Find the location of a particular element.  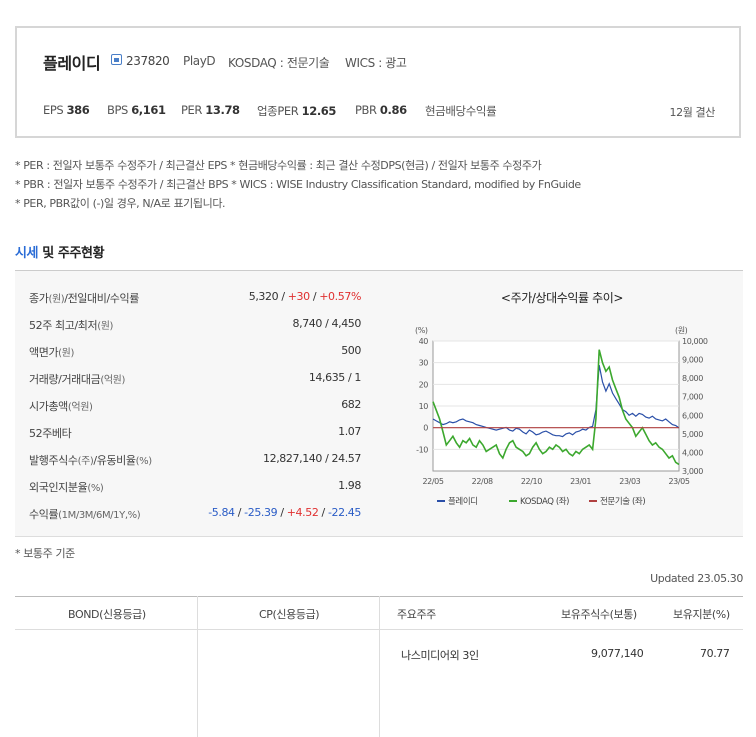

metric-per: PER 13.78 is located at coordinates (210, 110).